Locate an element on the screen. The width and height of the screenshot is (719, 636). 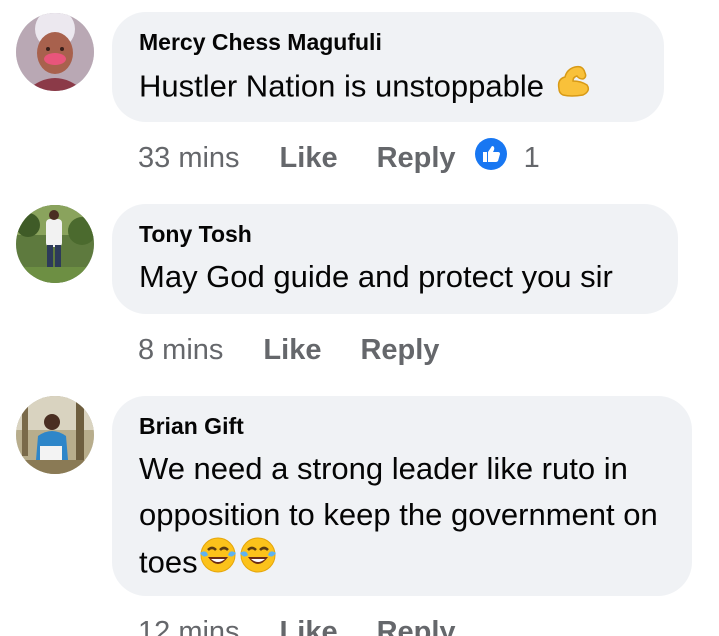
comment-actions: 12 mins Like Reply is located at coordinates (306, 624).